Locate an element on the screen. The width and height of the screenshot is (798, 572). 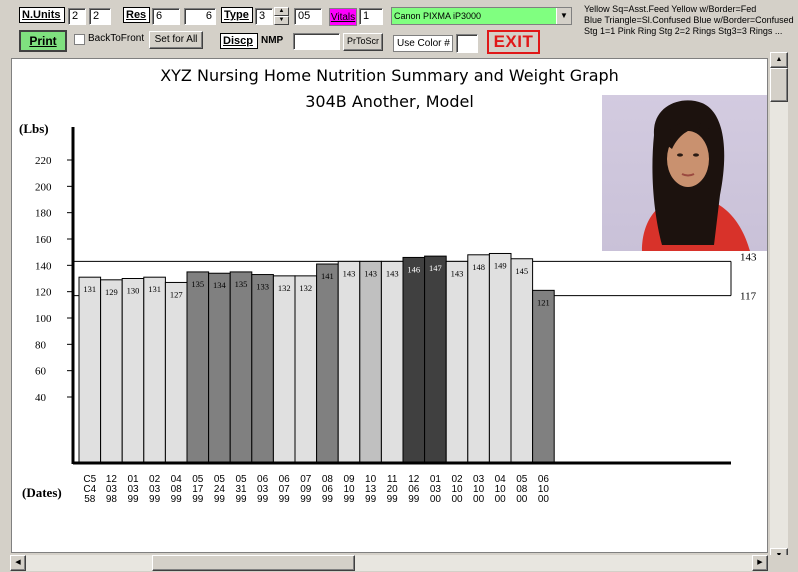
exit-button: EXIT is located at coordinates (513, 42).